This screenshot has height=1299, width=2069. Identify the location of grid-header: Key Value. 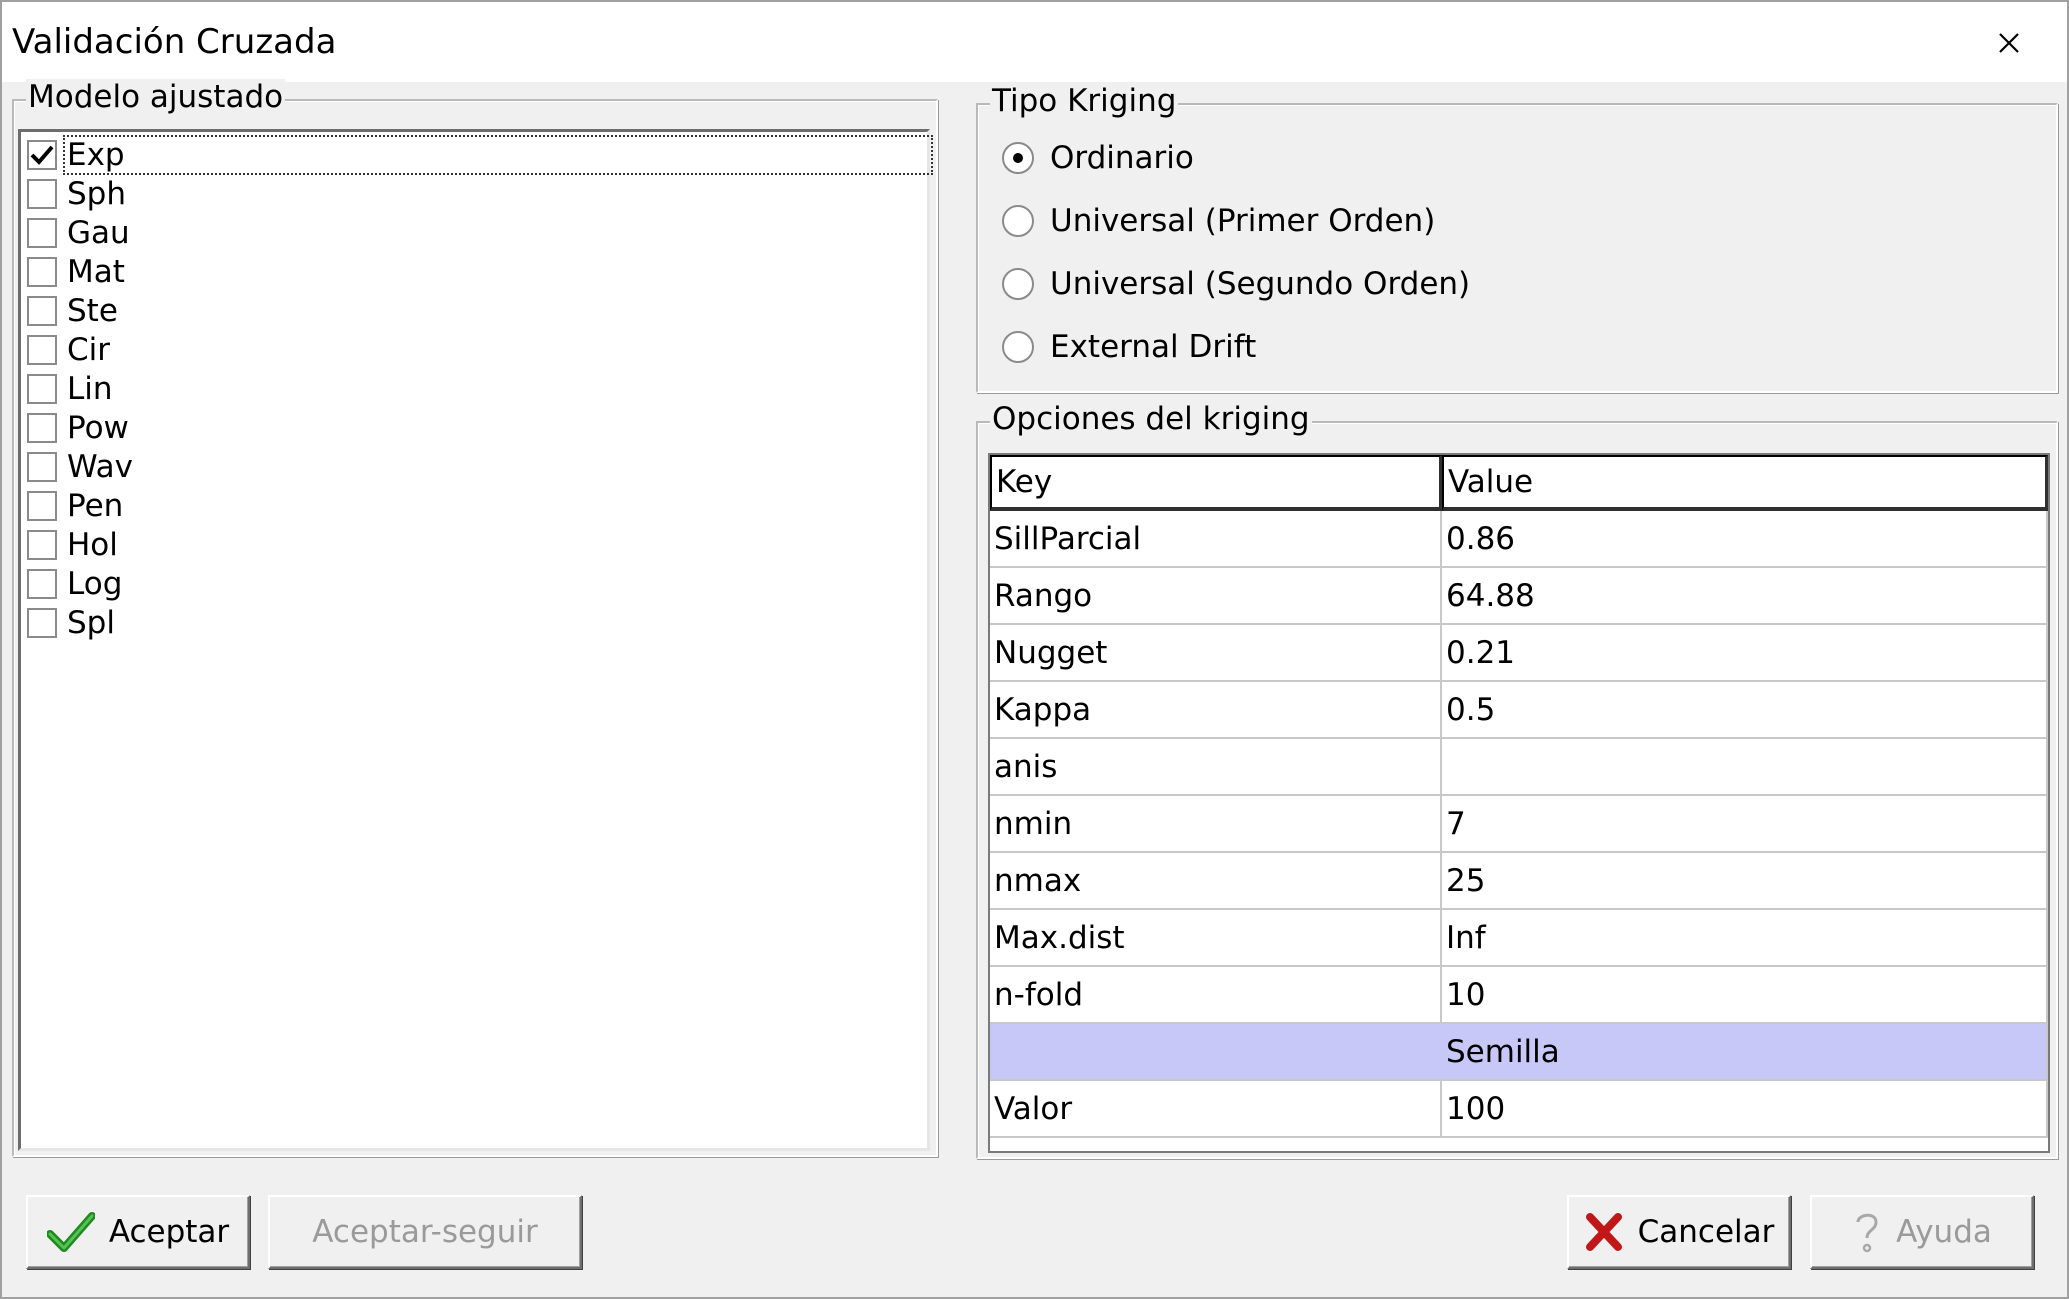
(1519, 483).